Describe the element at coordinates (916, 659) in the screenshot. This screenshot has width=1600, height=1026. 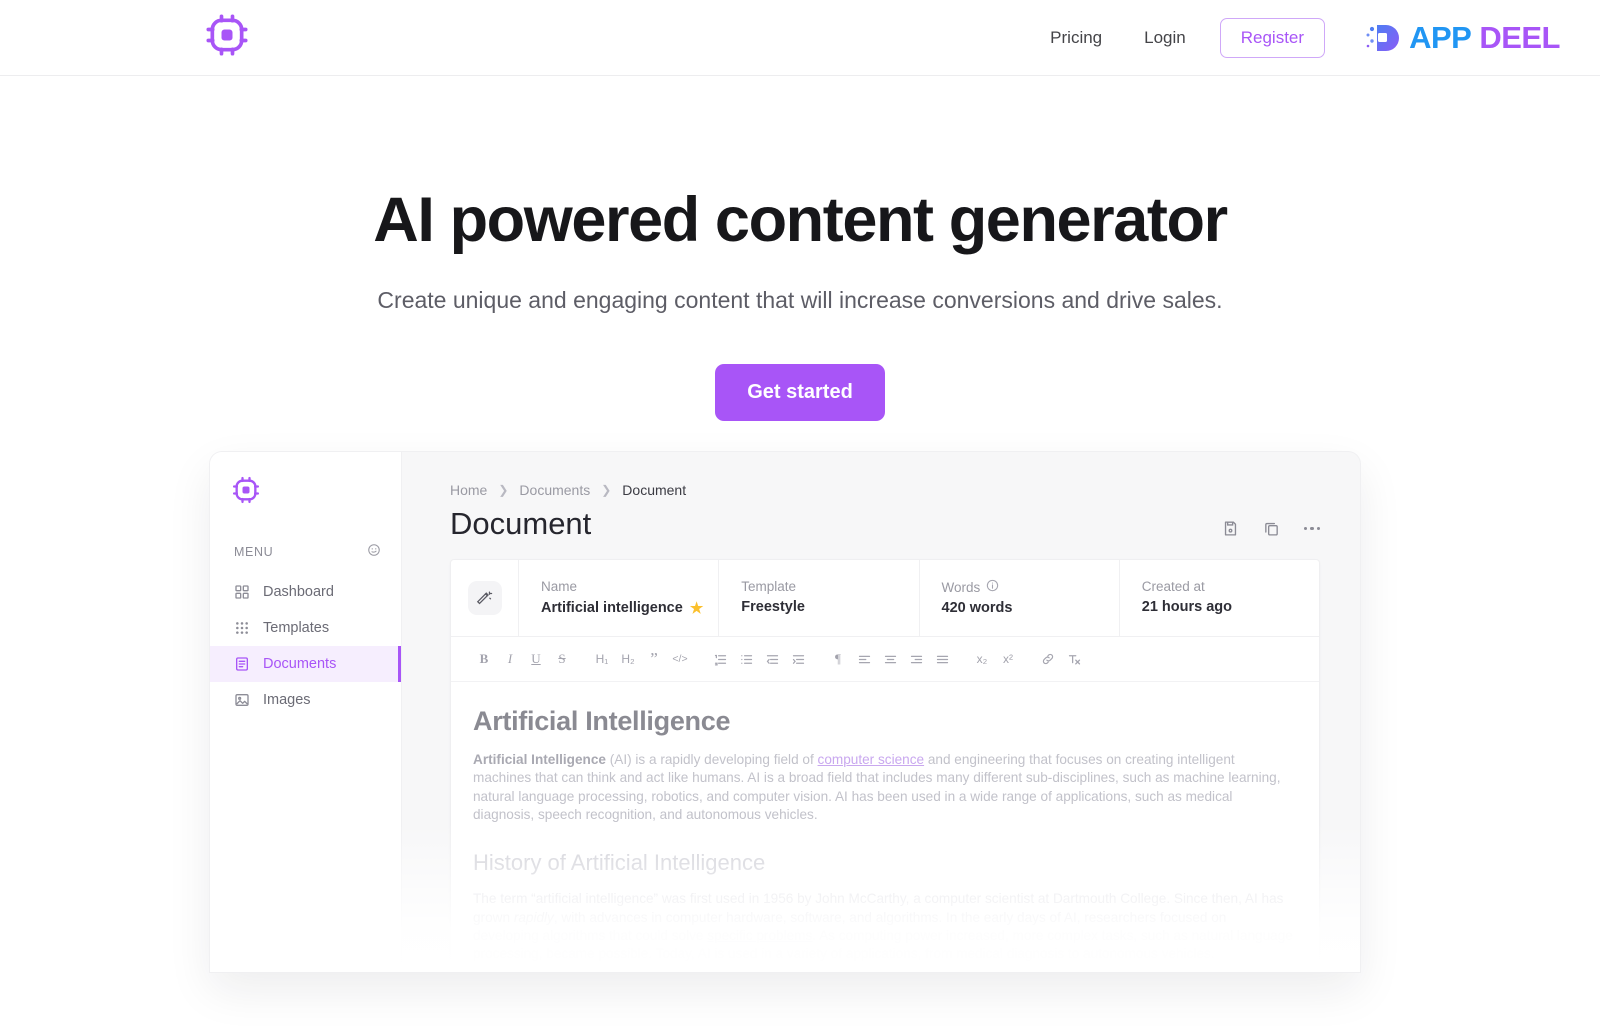
I see `align-right-icon` at that location.